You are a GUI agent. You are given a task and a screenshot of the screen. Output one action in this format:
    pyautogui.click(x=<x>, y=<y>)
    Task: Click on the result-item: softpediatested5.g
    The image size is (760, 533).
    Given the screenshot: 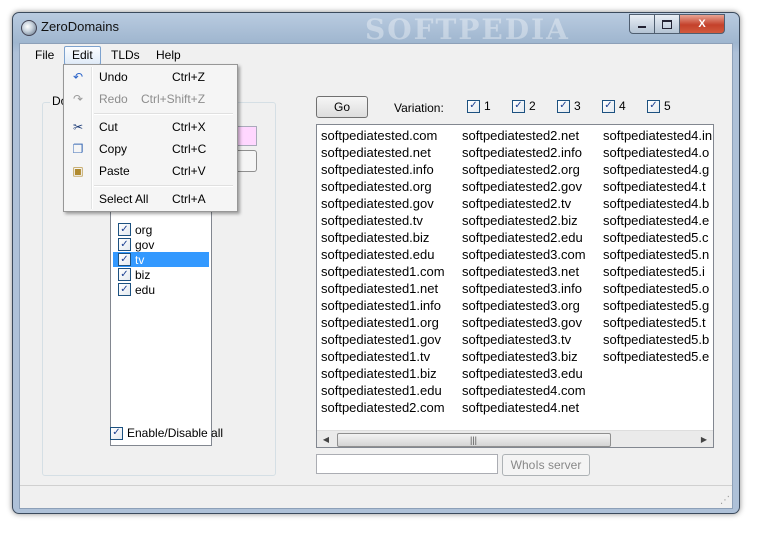 What is the action you would take?
    pyautogui.click(x=657, y=305)
    